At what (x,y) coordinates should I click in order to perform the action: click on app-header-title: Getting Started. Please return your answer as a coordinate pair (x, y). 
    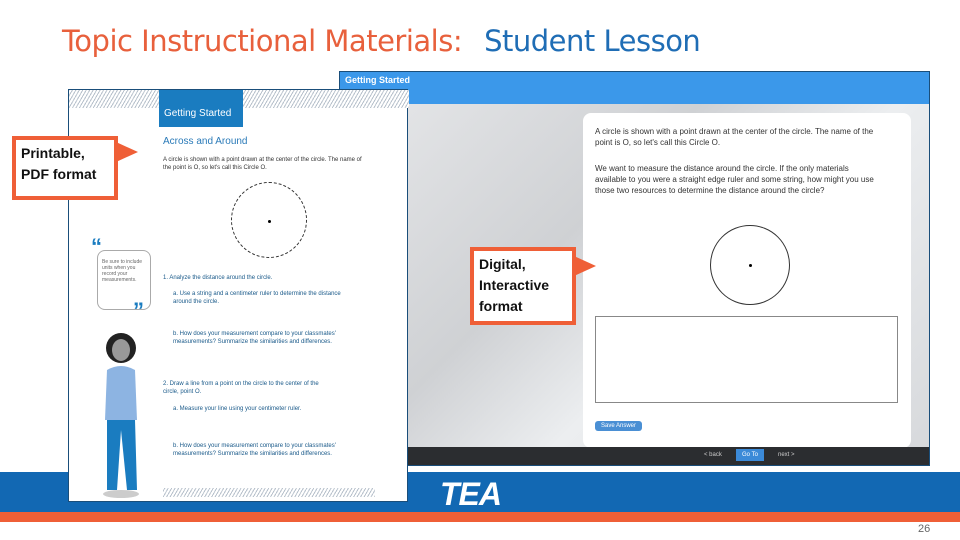
    Looking at the image, I should click on (378, 80).